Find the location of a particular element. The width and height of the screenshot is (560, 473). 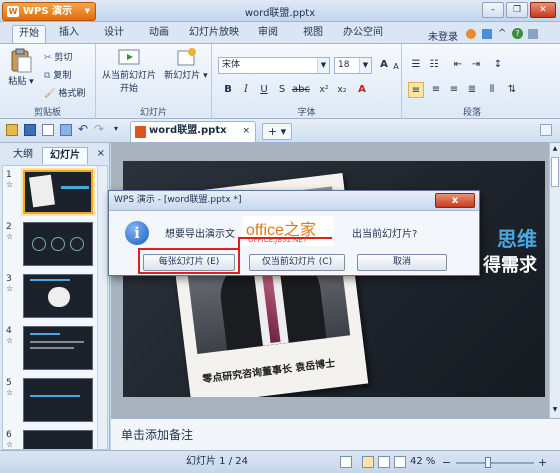

subscript-icon: x₂ is located at coordinates (342, 90).